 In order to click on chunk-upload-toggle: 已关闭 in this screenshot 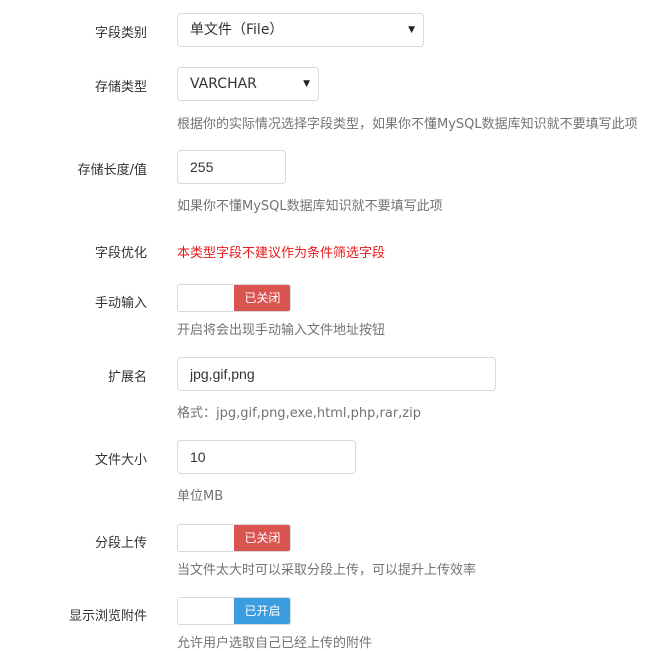, I will do `click(234, 538)`.